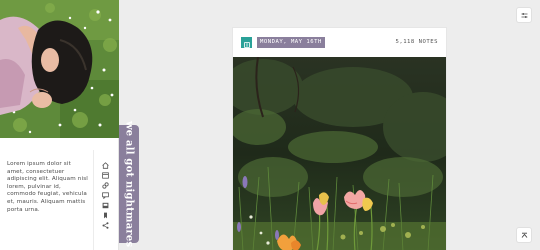 The width and height of the screenshot is (540, 250). I want to click on post-header: MONDAY, MAY 16TH 5,118 NOTES, so click(339, 42).